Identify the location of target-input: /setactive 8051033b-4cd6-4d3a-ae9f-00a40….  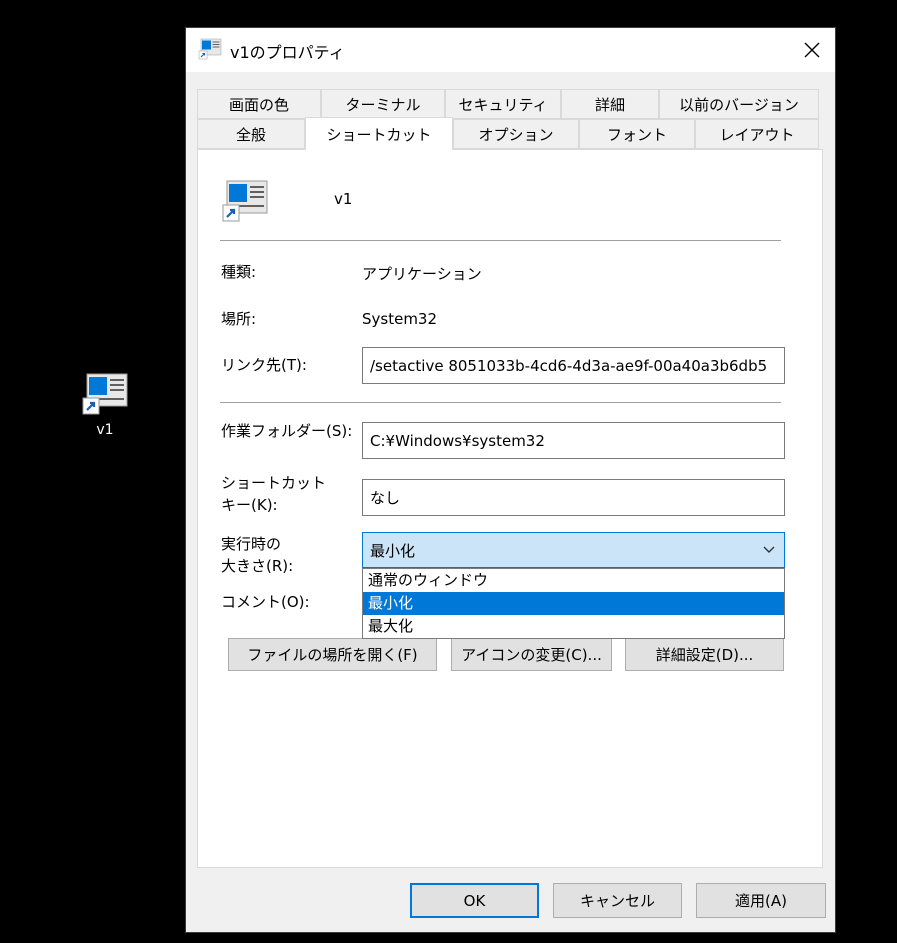
(573, 365).